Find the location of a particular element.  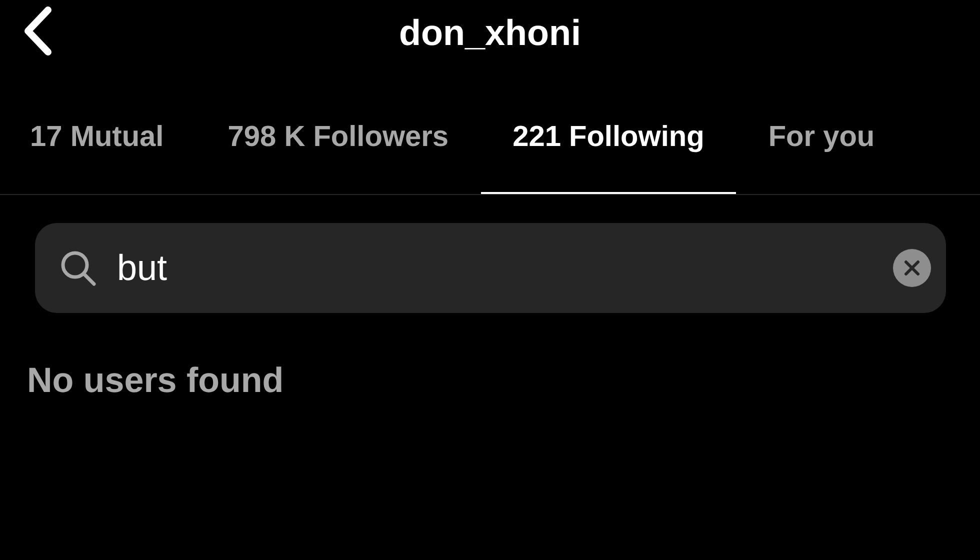

tab: 221 Following is located at coordinates (608, 130).